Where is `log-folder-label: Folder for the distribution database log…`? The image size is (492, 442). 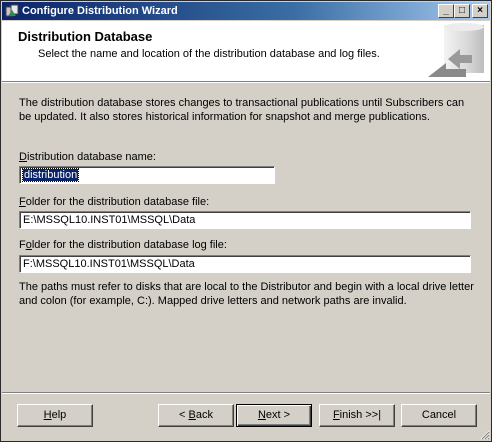
log-folder-label: Folder for the distribution database log… is located at coordinates (123, 245).